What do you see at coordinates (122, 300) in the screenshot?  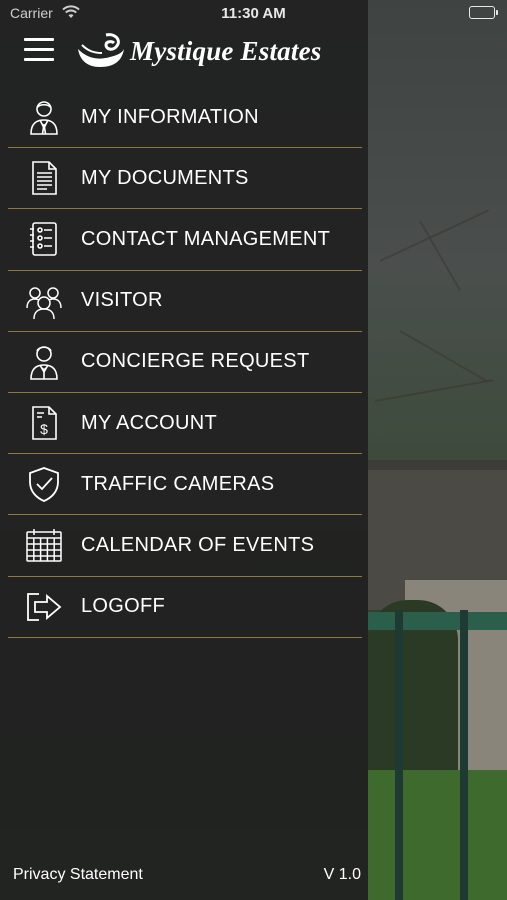 I see `menu-item-label: VISITOR` at bounding box center [122, 300].